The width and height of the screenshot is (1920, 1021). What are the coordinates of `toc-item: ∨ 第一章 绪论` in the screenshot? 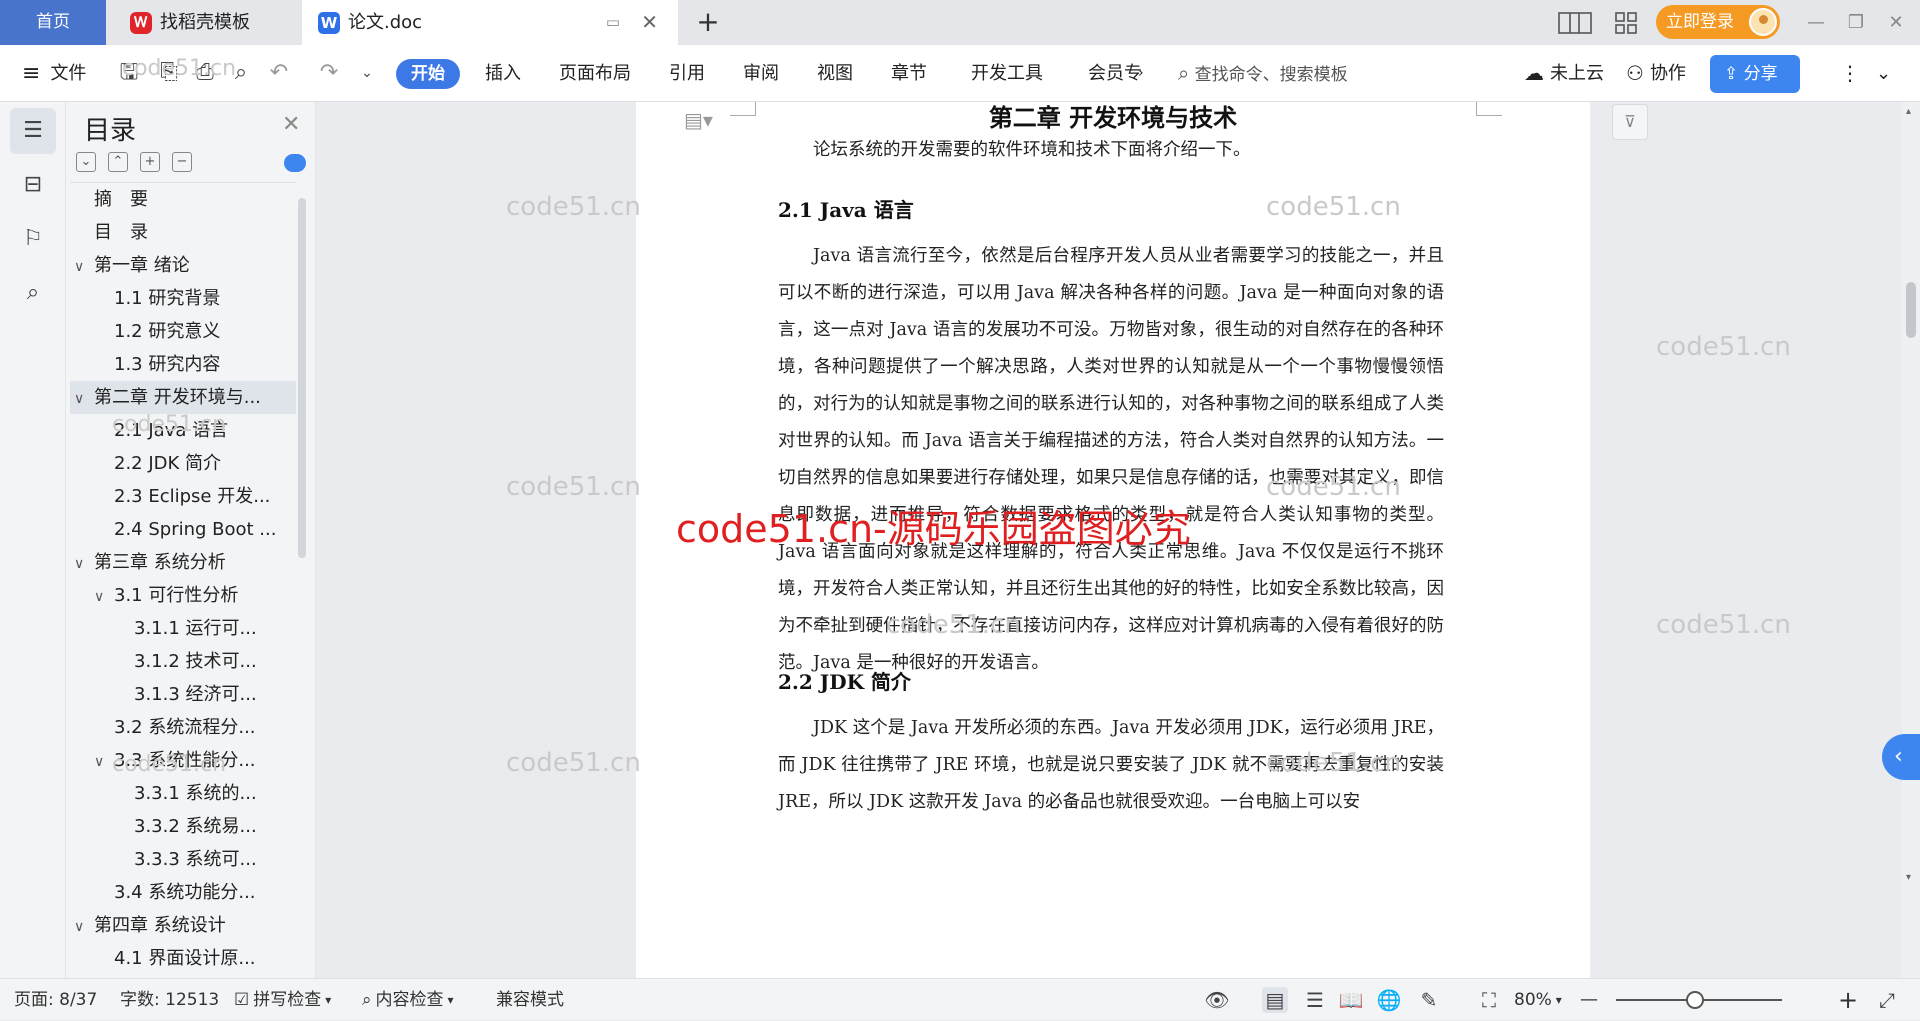 It's located at (183, 265).